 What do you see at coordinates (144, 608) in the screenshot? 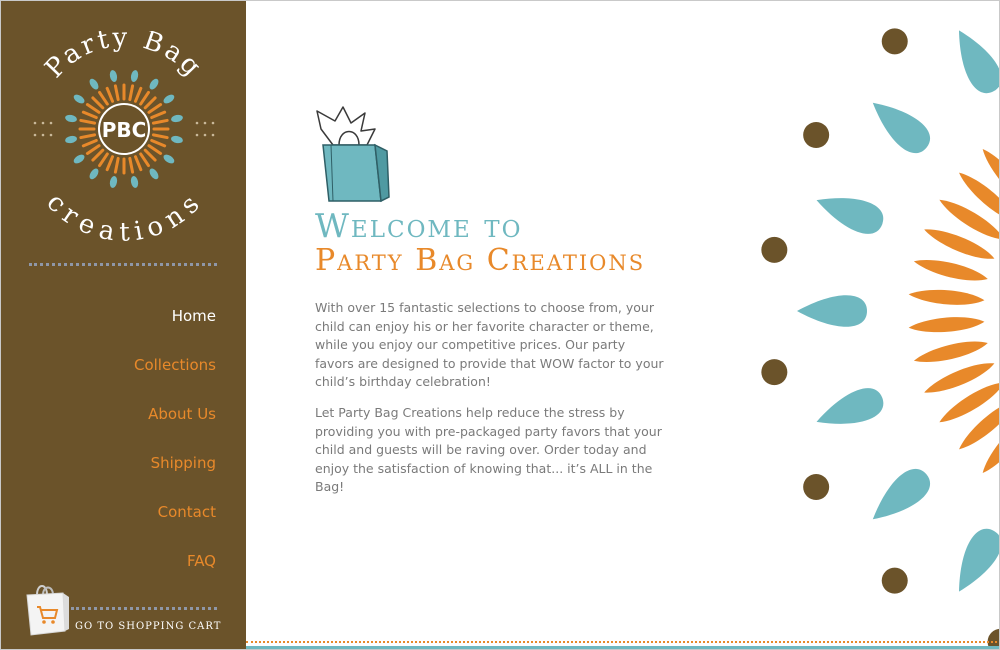
I see `sidebar-divider-bottom` at bounding box center [144, 608].